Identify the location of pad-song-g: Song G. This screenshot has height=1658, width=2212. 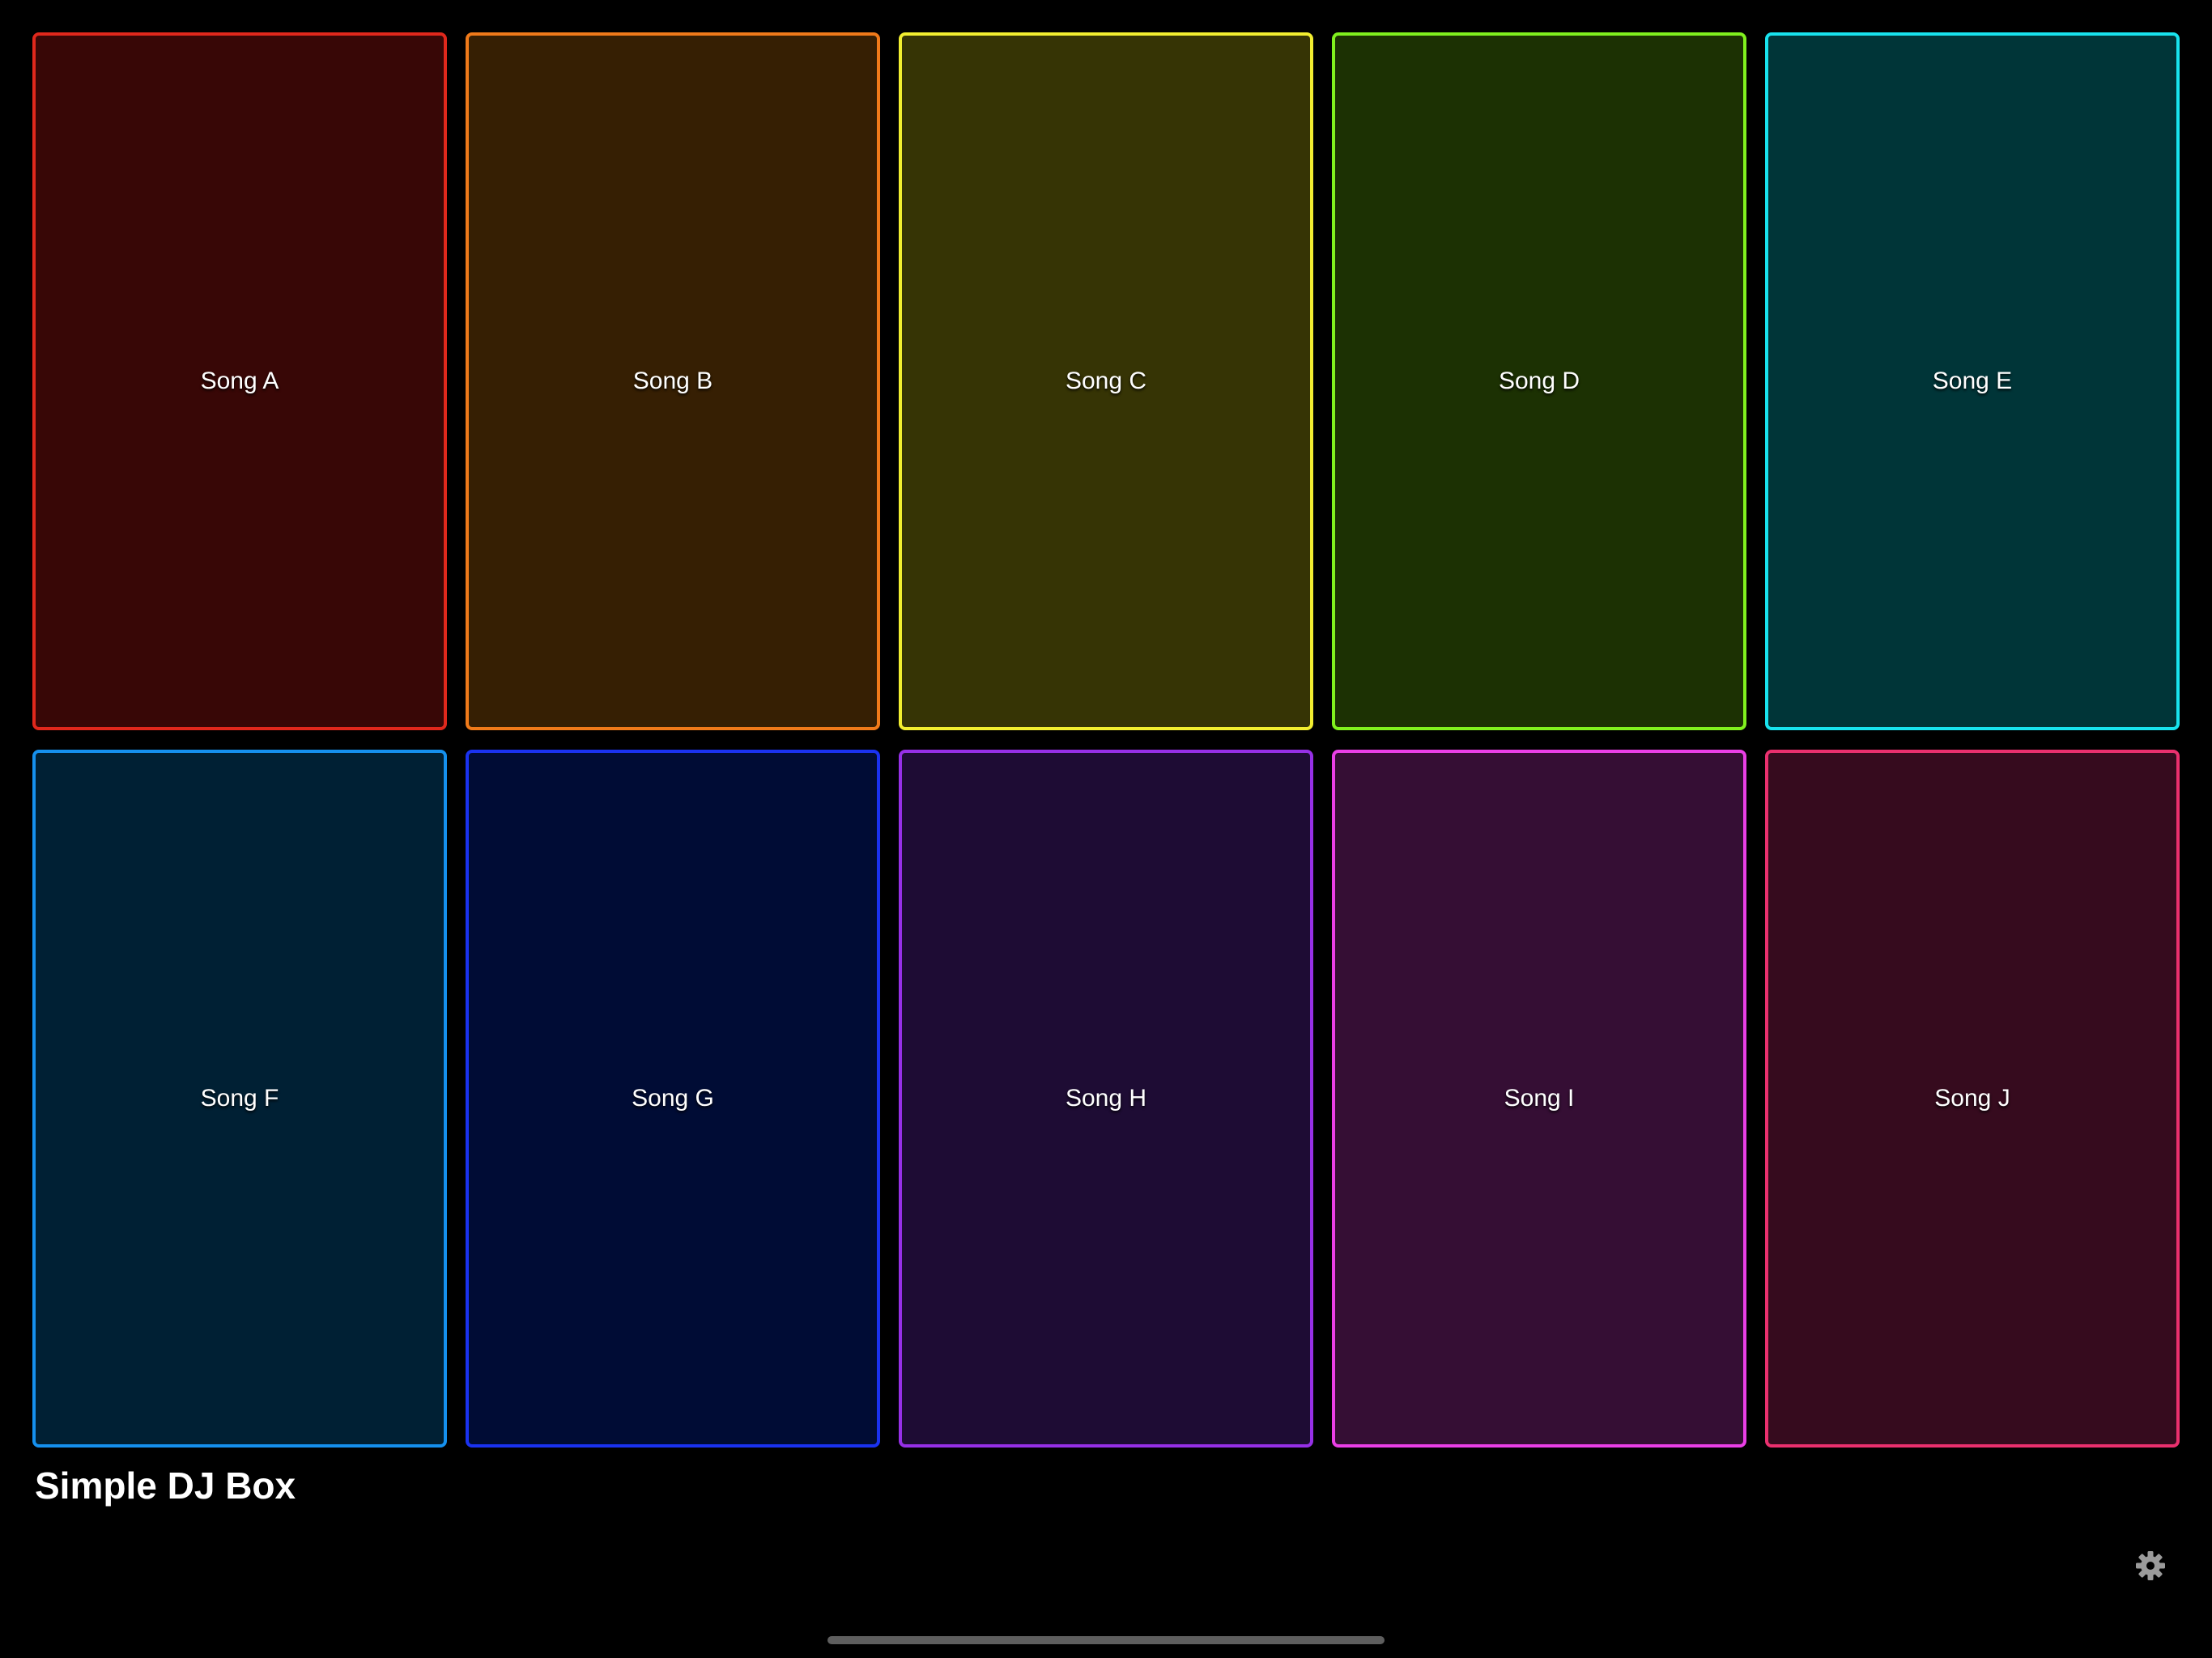
(673, 1099).